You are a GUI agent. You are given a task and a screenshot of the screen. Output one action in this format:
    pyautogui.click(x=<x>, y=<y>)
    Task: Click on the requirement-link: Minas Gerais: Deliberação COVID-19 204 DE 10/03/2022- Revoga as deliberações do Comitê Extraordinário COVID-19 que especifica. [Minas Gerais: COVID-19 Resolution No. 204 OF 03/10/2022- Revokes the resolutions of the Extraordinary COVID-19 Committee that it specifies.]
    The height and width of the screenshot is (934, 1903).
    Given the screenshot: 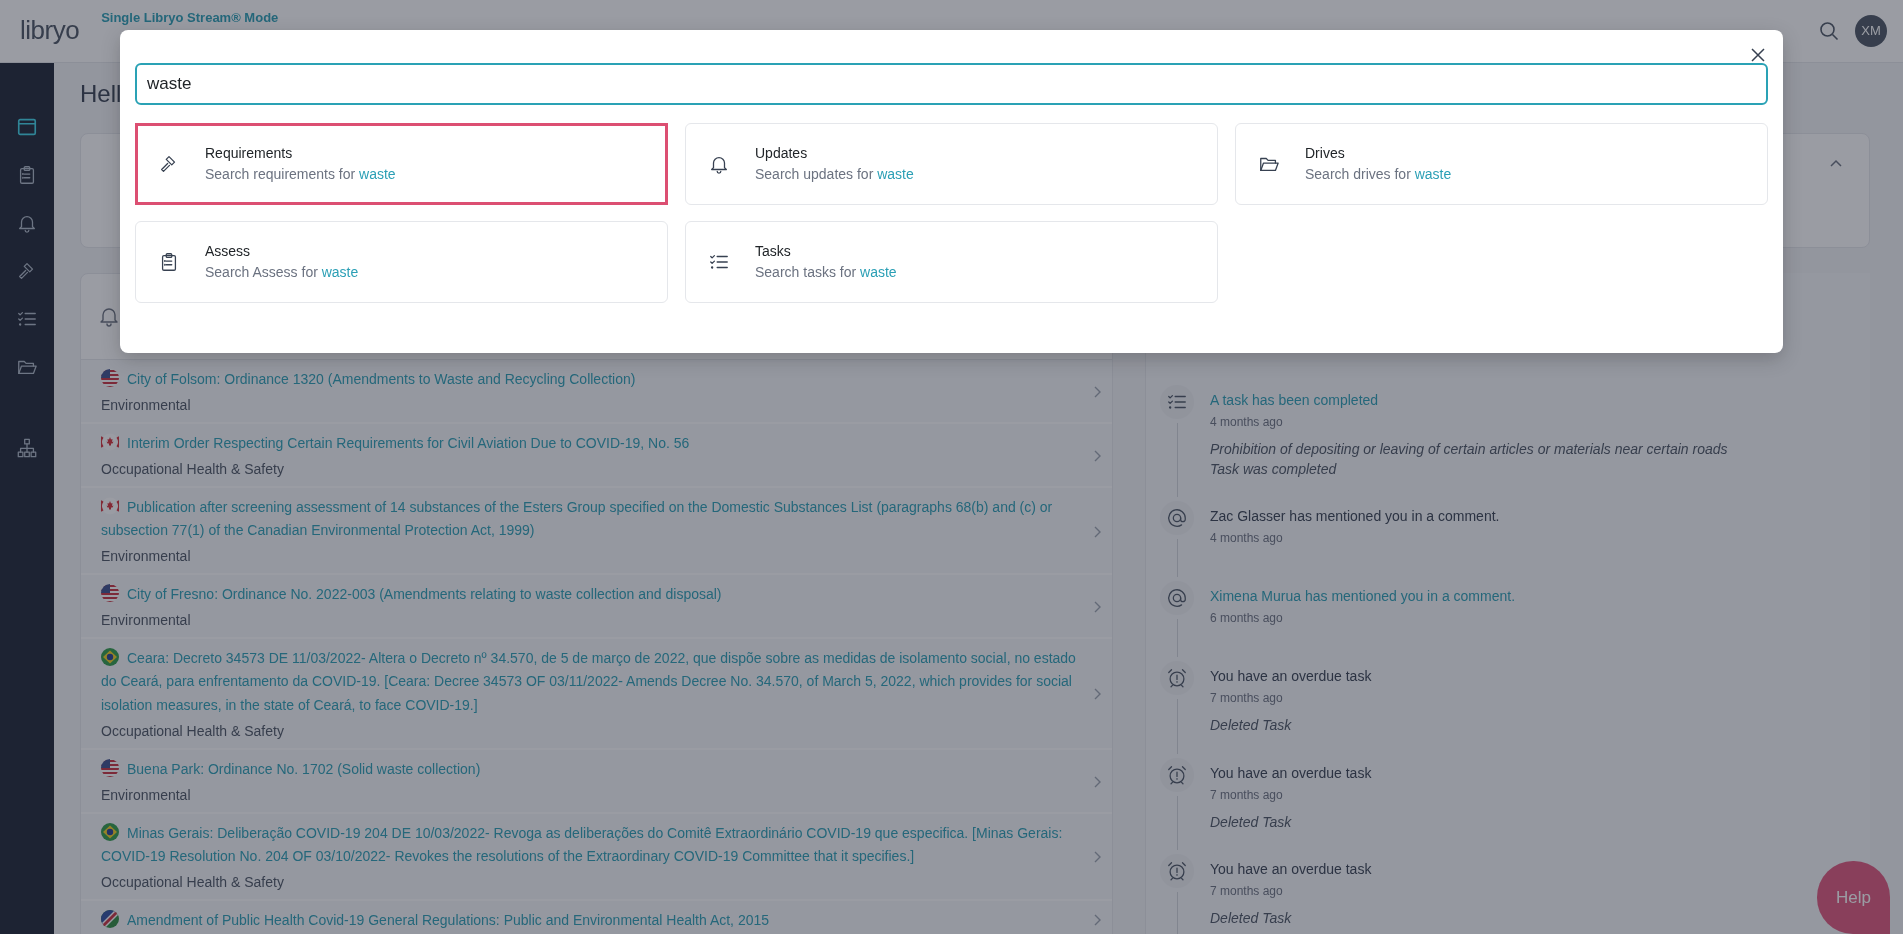 What is the action you would take?
    pyautogui.click(x=588, y=844)
    